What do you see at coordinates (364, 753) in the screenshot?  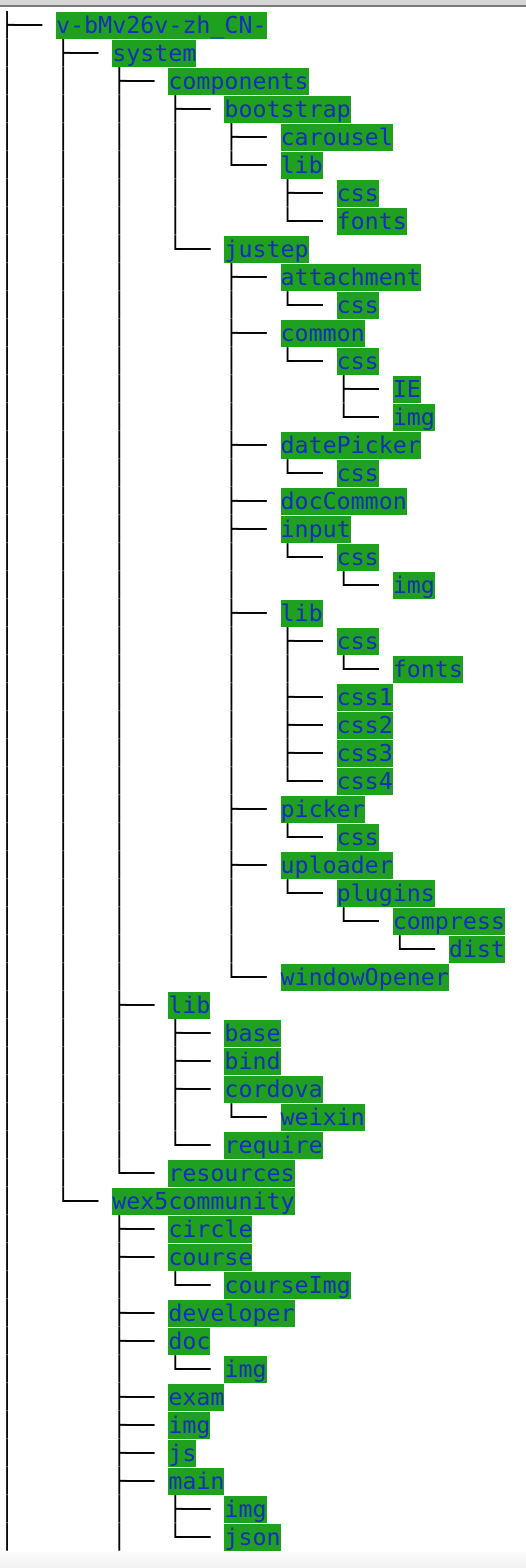 I see `directory-name: css3` at bounding box center [364, 753].